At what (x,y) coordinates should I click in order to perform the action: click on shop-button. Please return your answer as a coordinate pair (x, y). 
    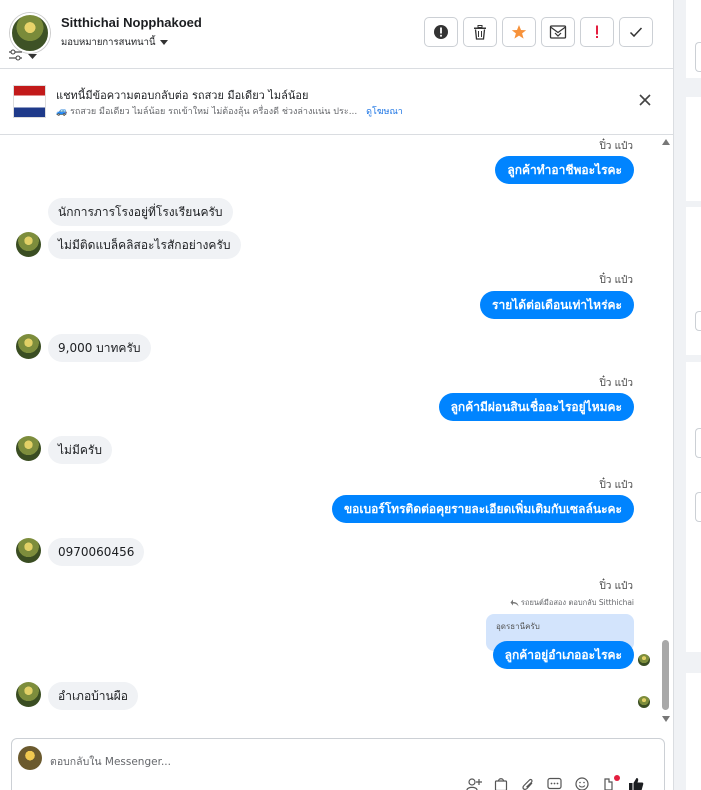
    Looking at the image, I should click on (500, 783).